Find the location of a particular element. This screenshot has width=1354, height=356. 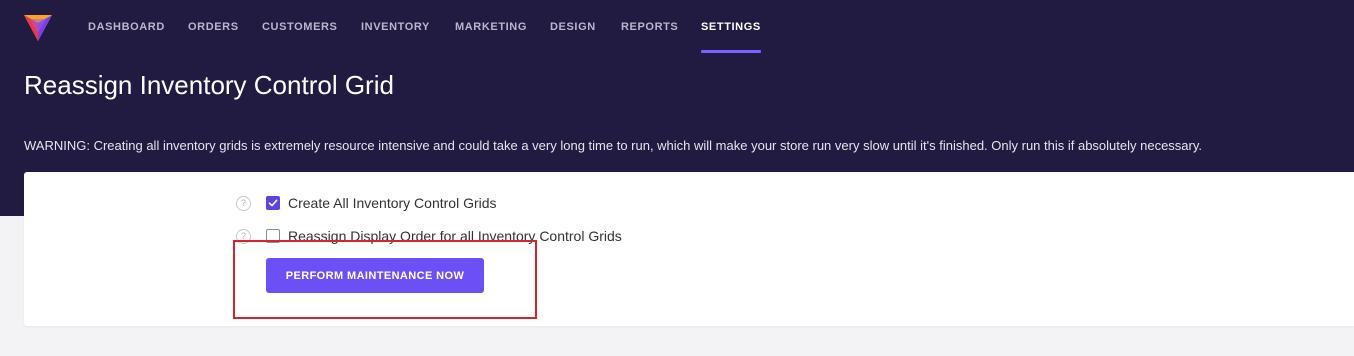

nav-item-label: INVENTORY is located at coordinates (395, 27).